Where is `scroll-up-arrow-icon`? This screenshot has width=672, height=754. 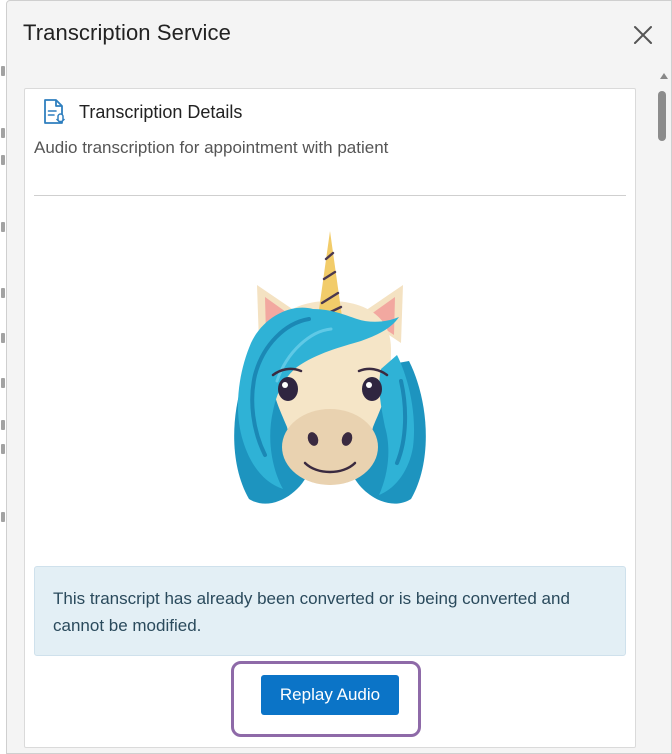 scroll-up-arrow-icon is located at coordinates (664, 76).